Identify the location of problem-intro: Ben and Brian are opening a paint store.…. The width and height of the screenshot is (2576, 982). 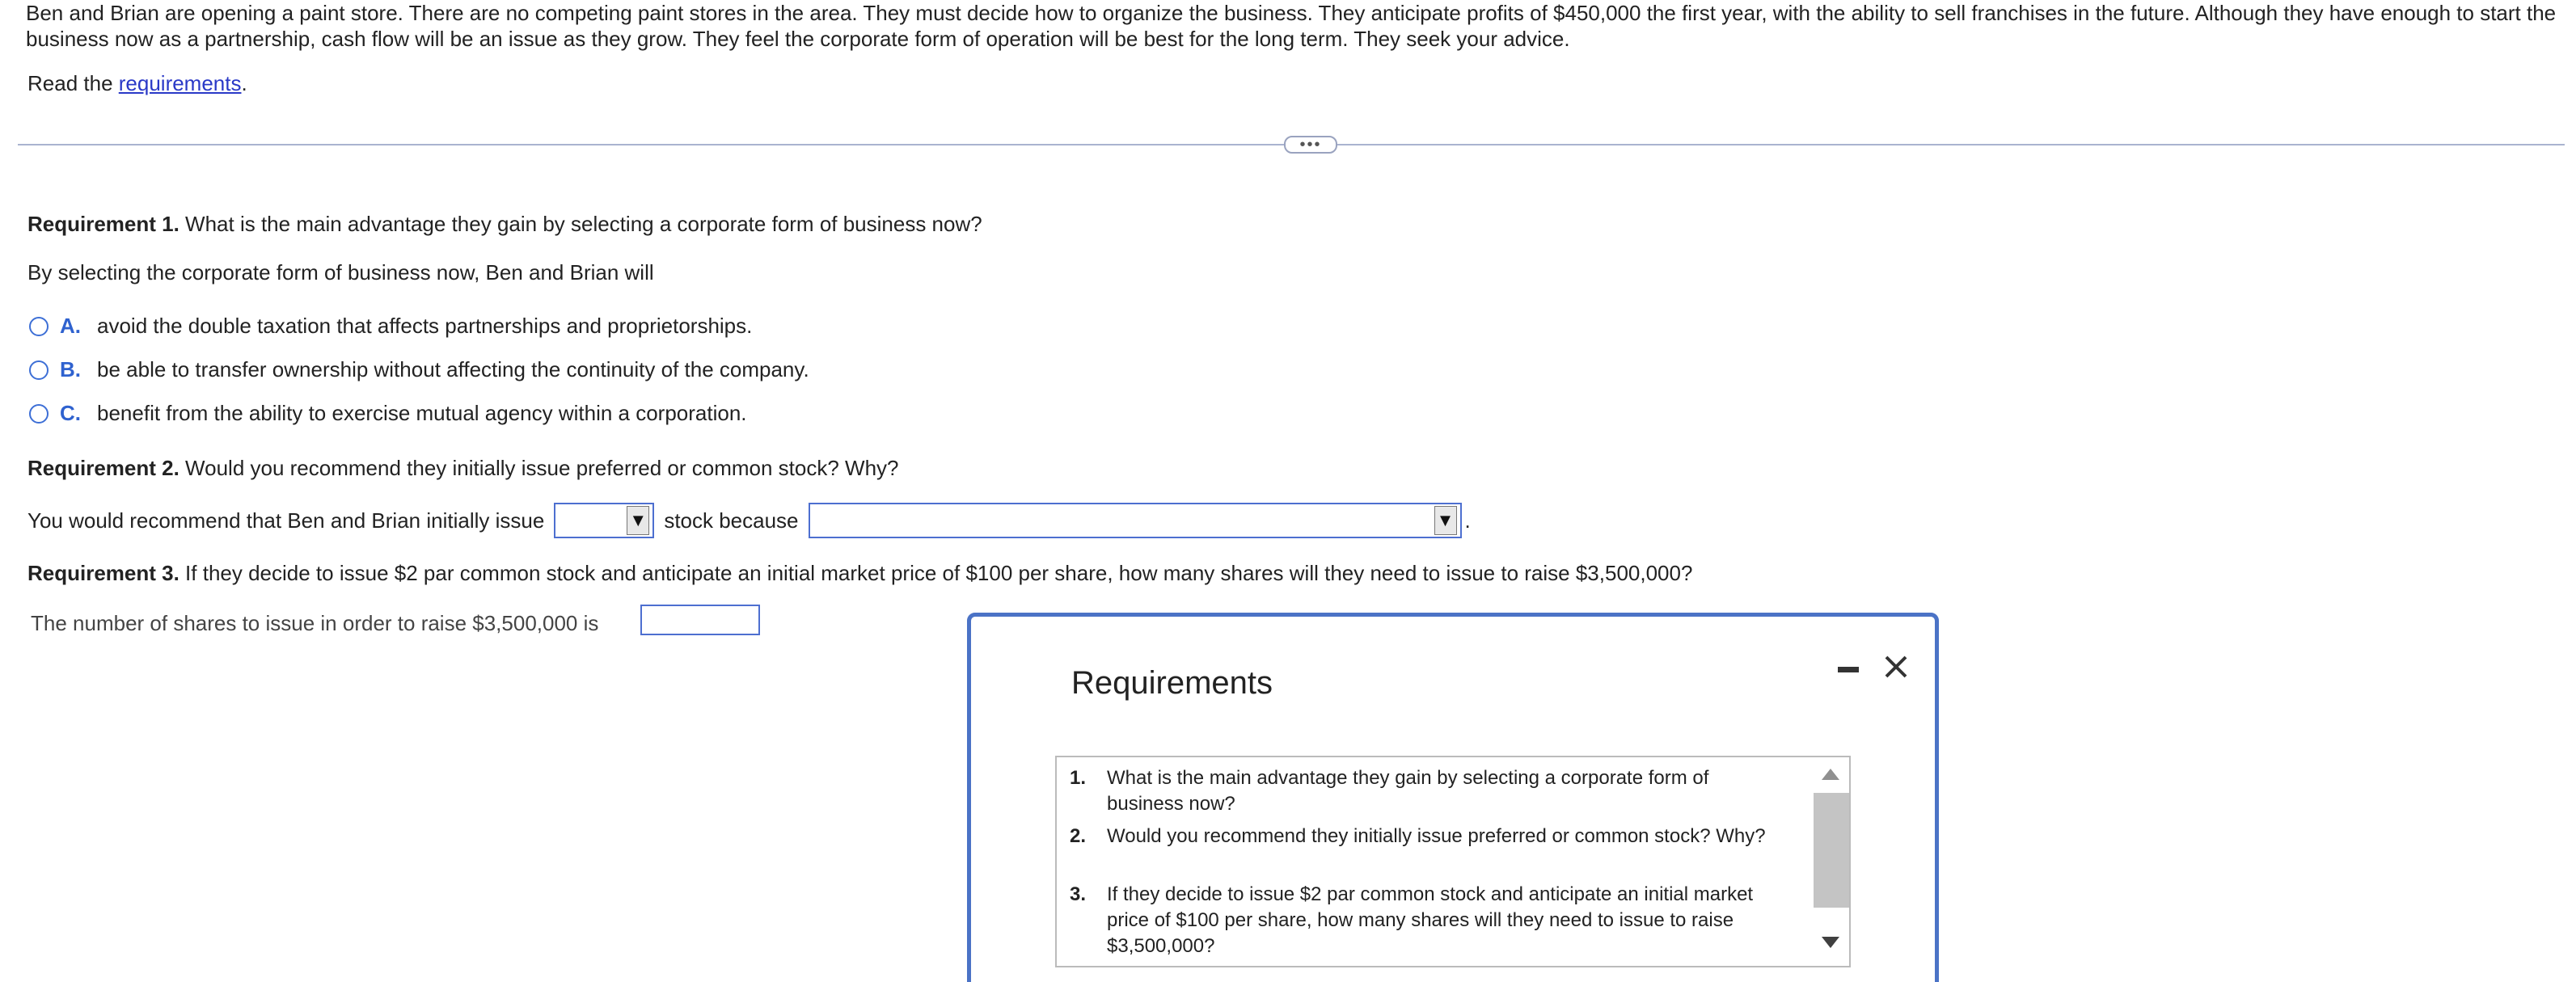
(1291, 26).